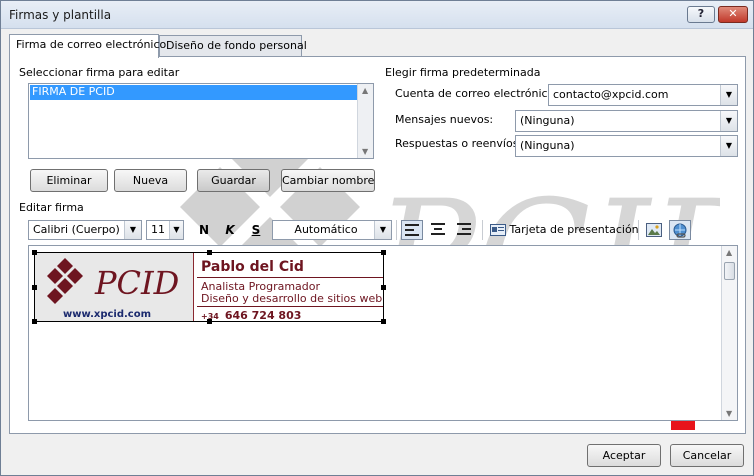 Image resolution: width=754 pixels, height=476 pixels. Describe the element at coordinates (193, 287) in the screenshot. I see `signature-divider` at that location.